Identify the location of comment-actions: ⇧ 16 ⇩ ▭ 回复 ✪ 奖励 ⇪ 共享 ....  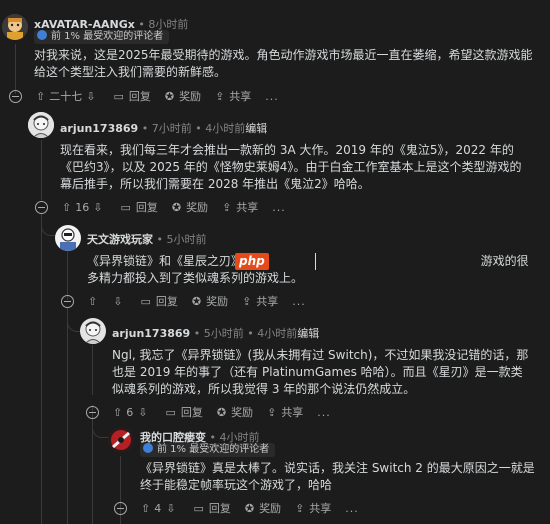
(160, 207).